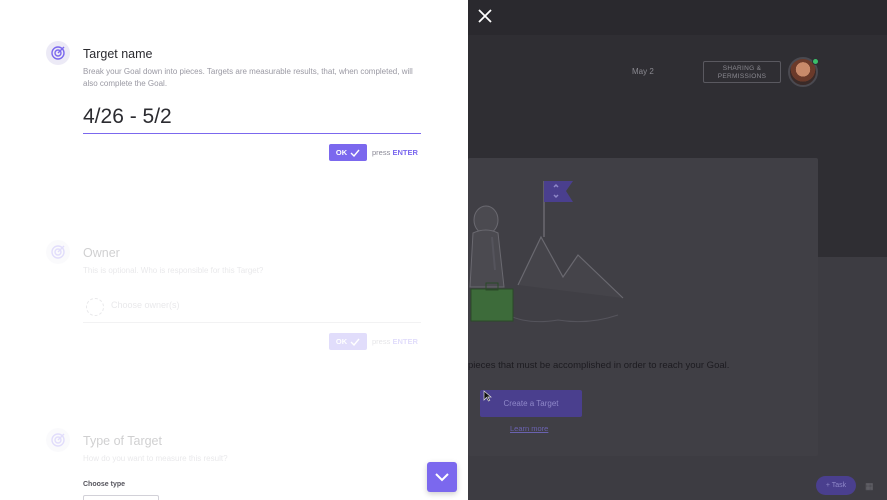  I want to click on scroll-down-button, so click(442, 477).